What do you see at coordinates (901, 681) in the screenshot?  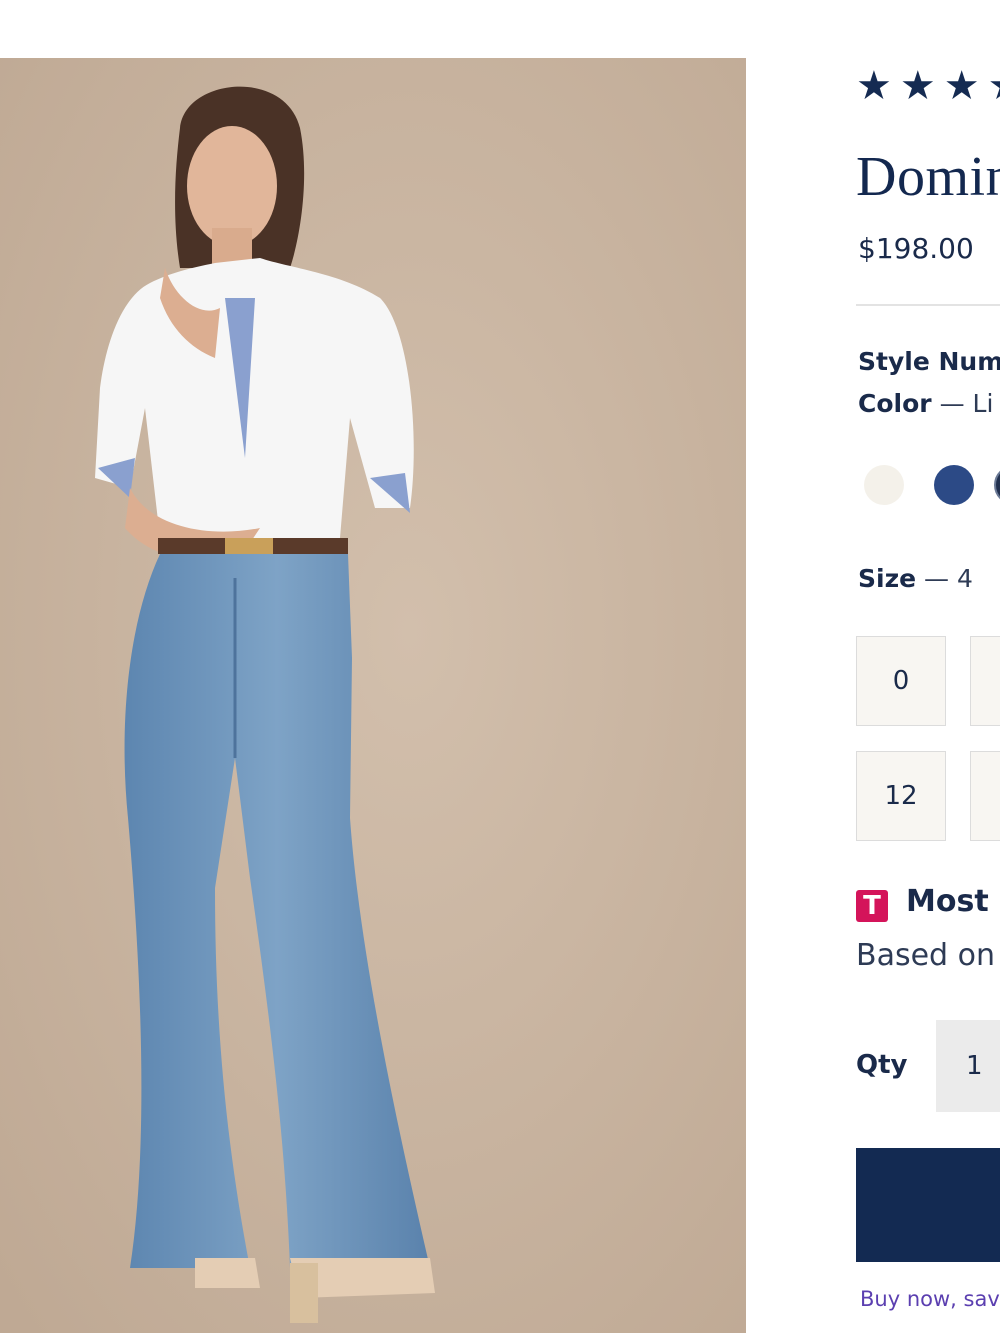 I see `size-option: 0` at bounding box center [901, 681].